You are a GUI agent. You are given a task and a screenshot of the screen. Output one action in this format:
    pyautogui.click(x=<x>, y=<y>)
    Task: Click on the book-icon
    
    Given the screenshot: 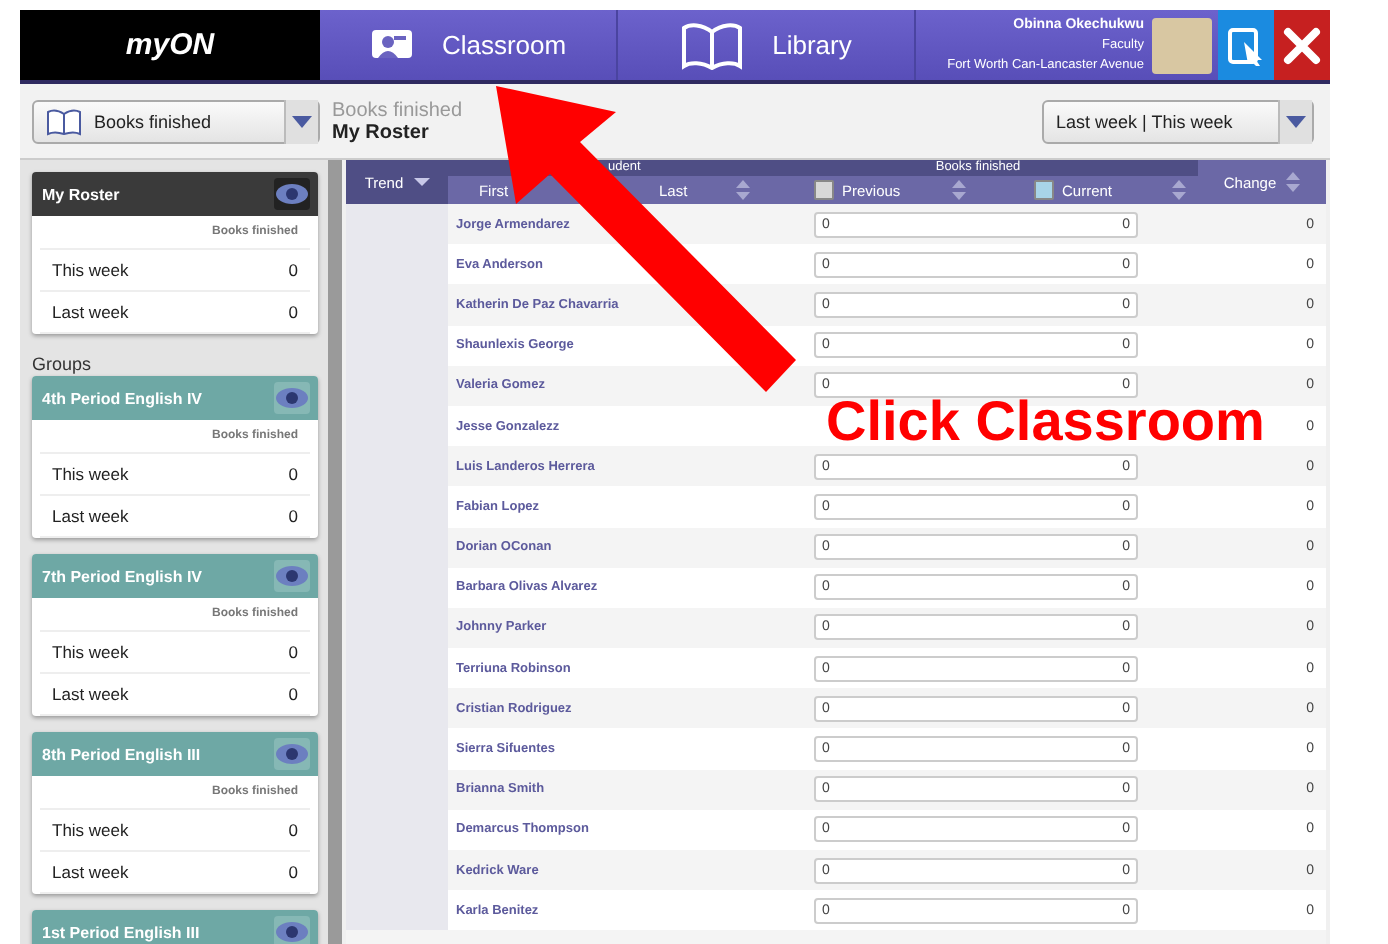 What is the action you would take?
    pyautogui.click(x=64, y=121)
    